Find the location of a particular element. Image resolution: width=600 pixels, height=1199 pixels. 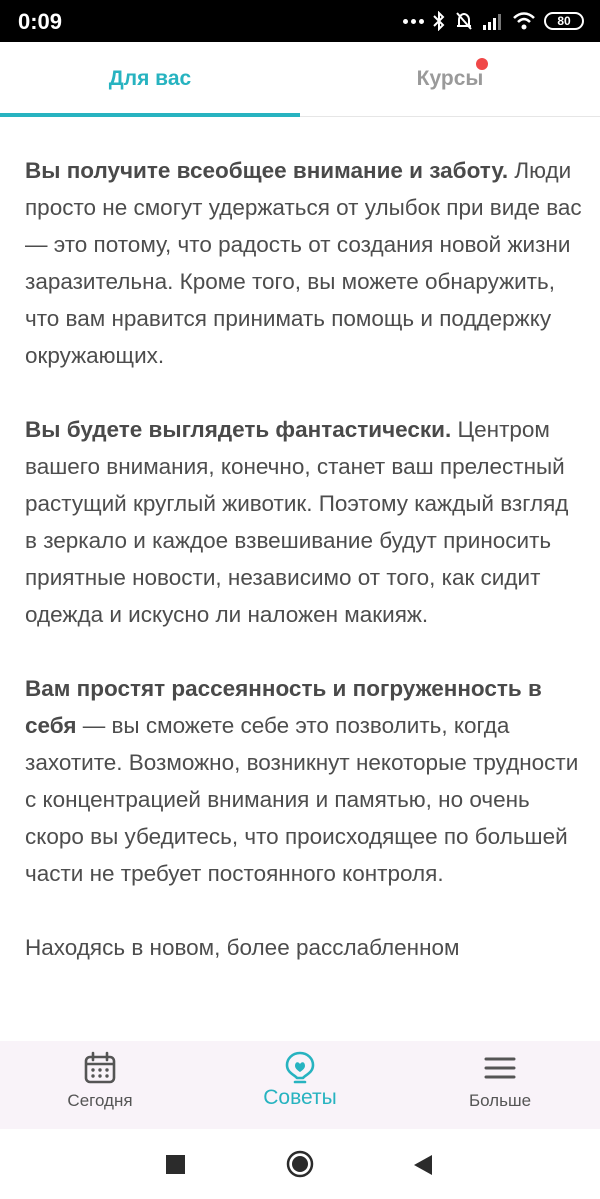

mute-bell-icon is located at coordinates (464, 21).